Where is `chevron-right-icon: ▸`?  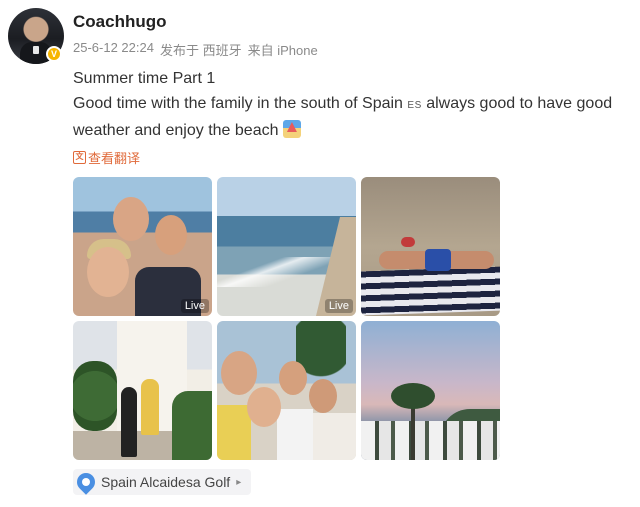 chevron-right-icon: ▸ is located at coordinates (239, 482).